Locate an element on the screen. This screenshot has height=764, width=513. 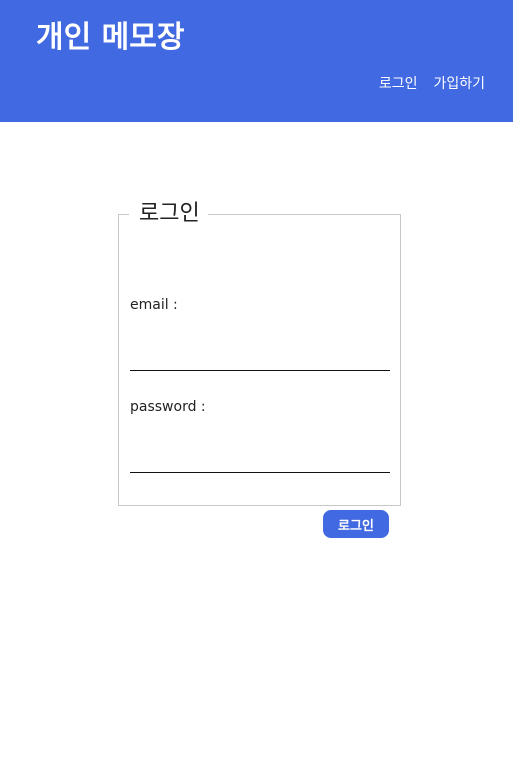
password-input is located at coordinates (260, 459).